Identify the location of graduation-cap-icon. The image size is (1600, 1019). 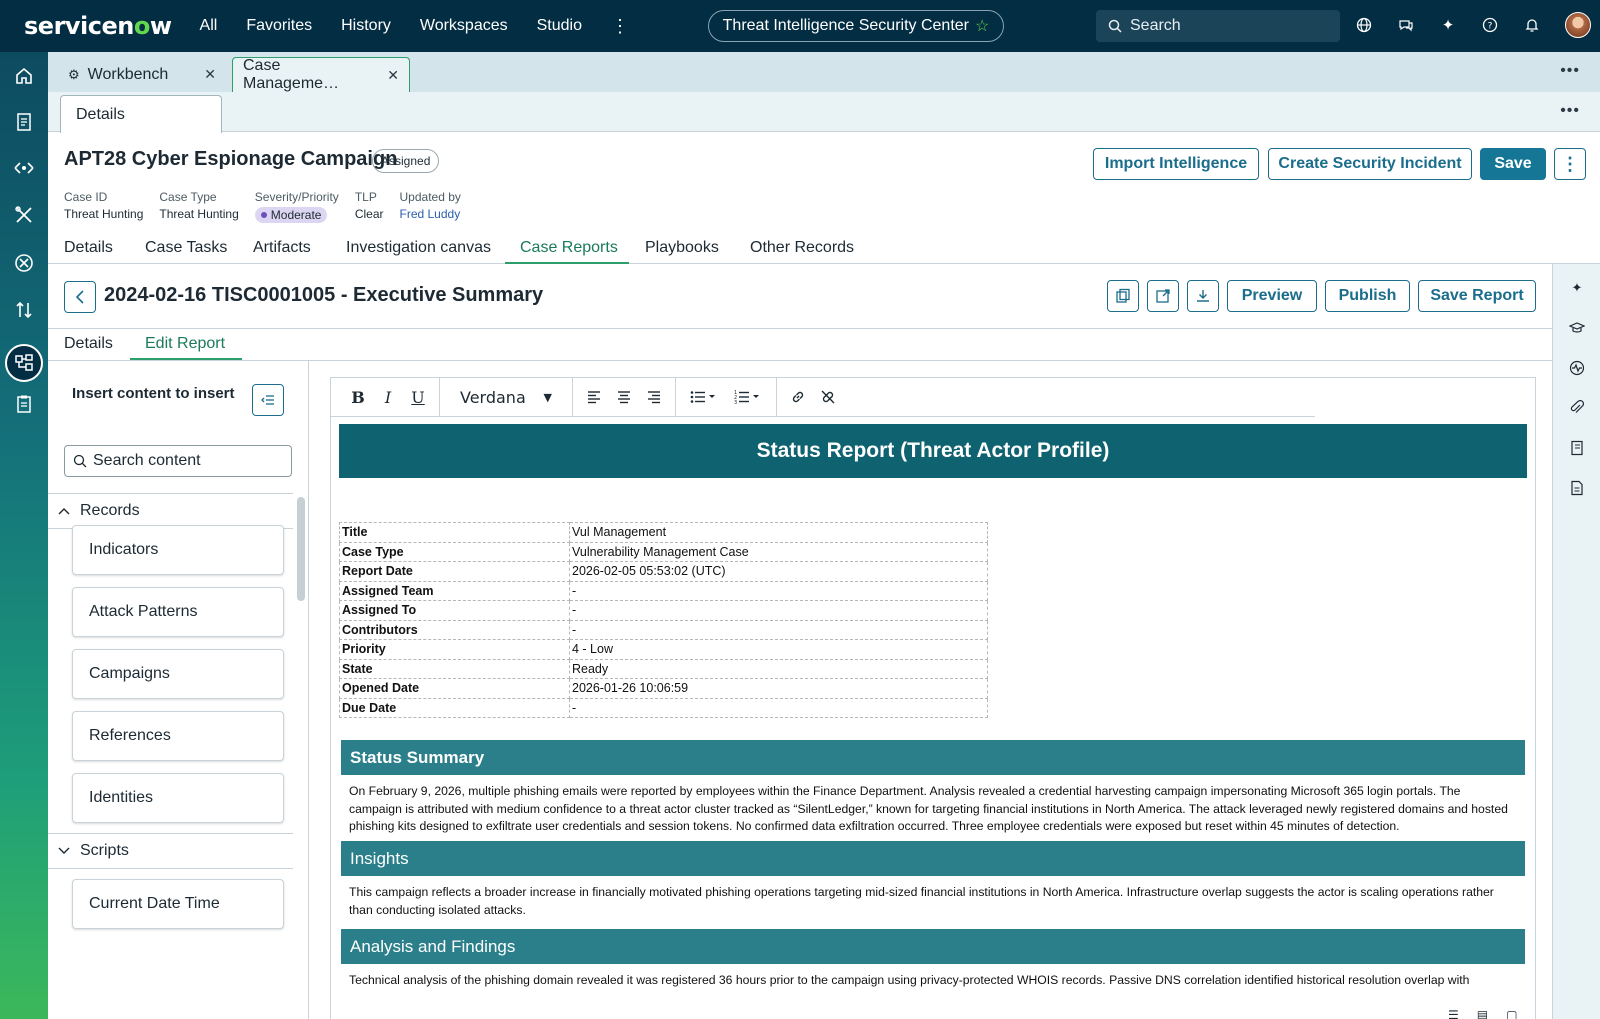
(1577, 328).